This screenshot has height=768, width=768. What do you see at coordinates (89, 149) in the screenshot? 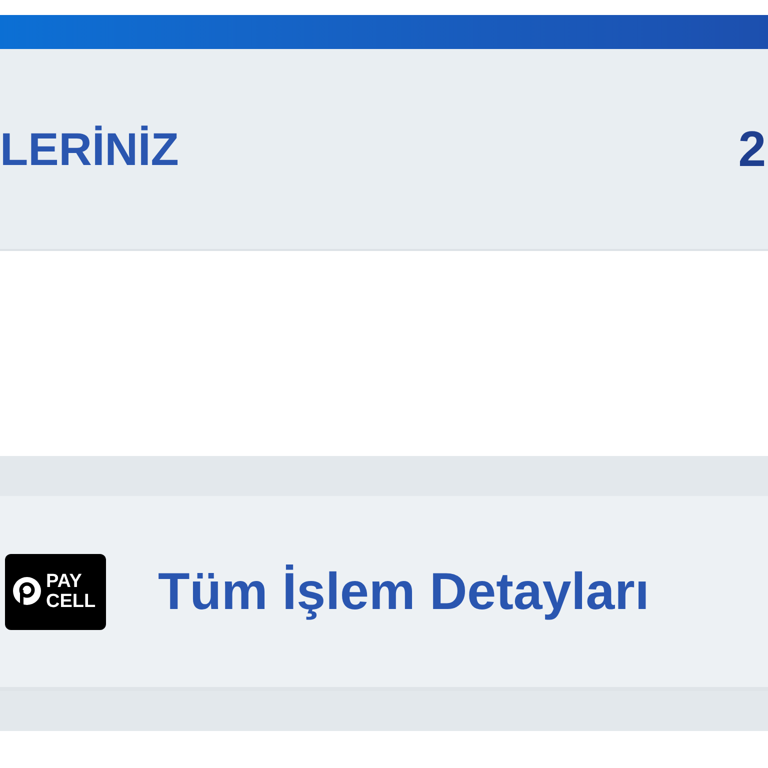
I see `section-title: LERİNİZ` at bounding box center [89, 149].